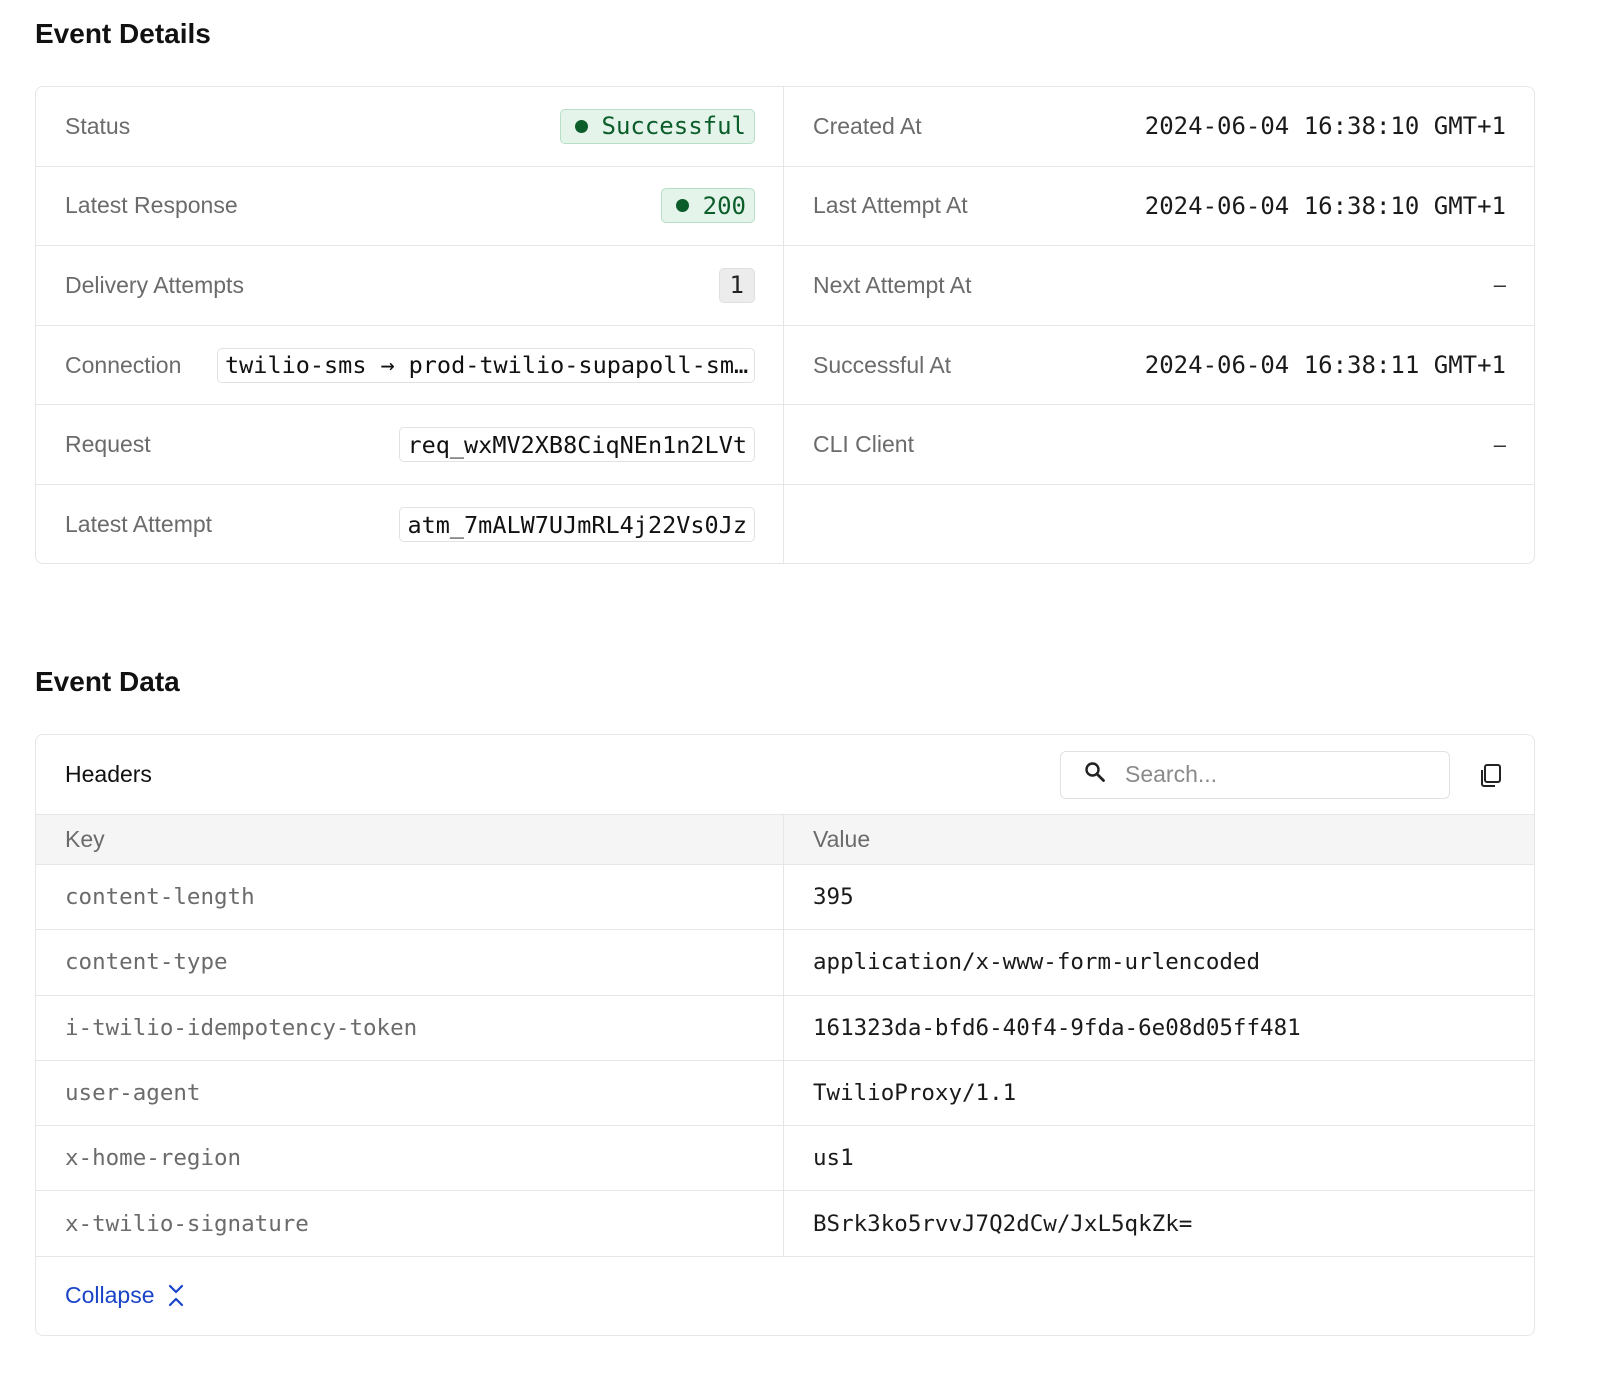 Image resolution: width=1600 pixels, height=1390 pixels. Describe the element at coordinates (1095, 774) in the screenshot. I see `search-icon` at that location.